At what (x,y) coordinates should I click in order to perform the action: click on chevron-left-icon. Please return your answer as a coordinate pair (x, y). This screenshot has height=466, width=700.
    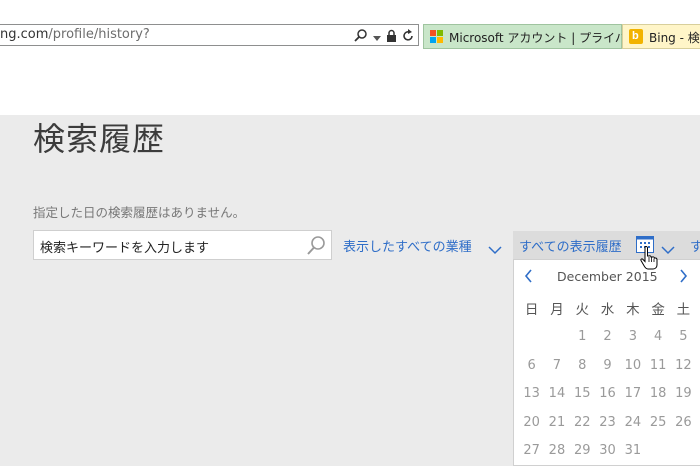
    Looking at the image, I should click on (528, 277).